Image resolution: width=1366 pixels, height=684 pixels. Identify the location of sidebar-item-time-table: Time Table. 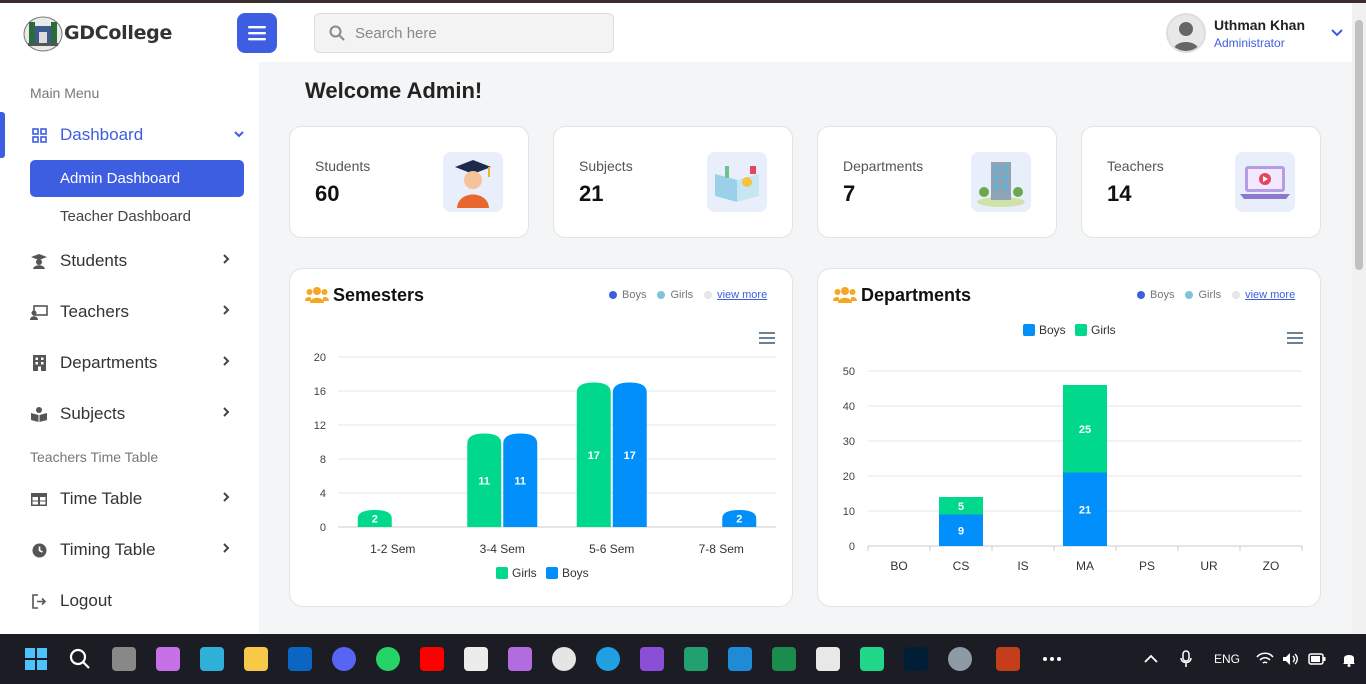
(137, 499).